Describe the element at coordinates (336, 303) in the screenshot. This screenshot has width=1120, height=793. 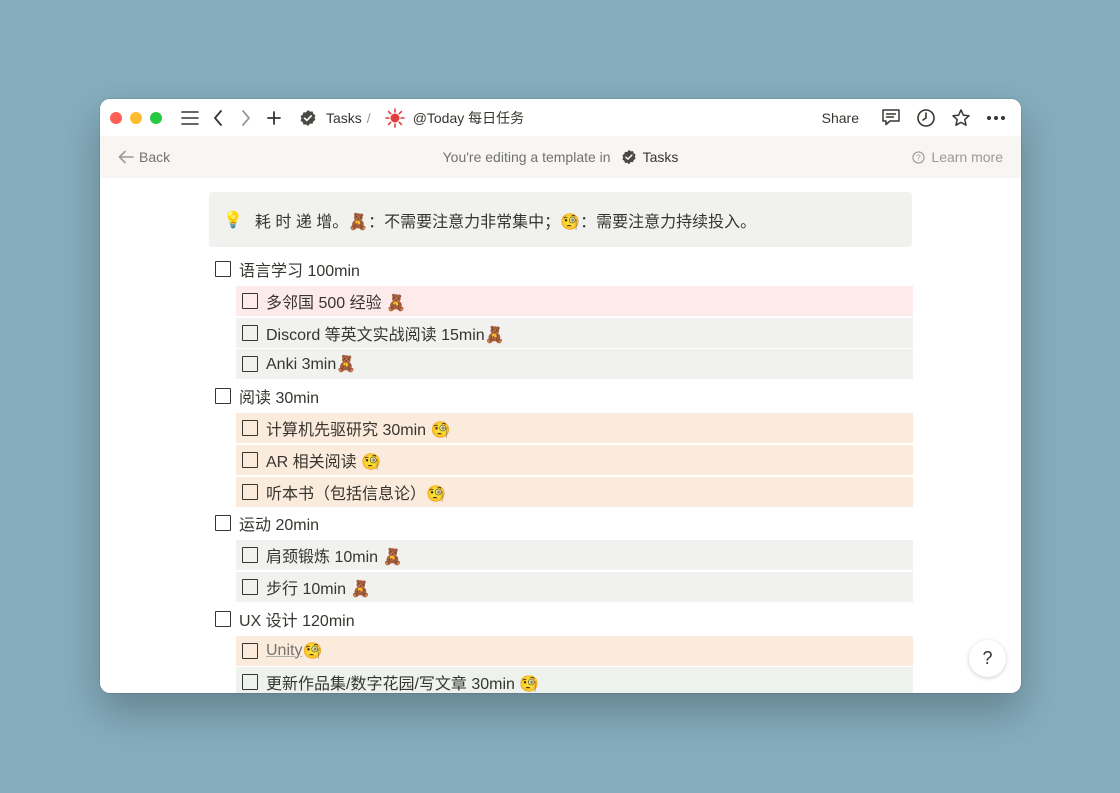
I see `todo-label: 多邻国 500 经验 🧸` at that location.